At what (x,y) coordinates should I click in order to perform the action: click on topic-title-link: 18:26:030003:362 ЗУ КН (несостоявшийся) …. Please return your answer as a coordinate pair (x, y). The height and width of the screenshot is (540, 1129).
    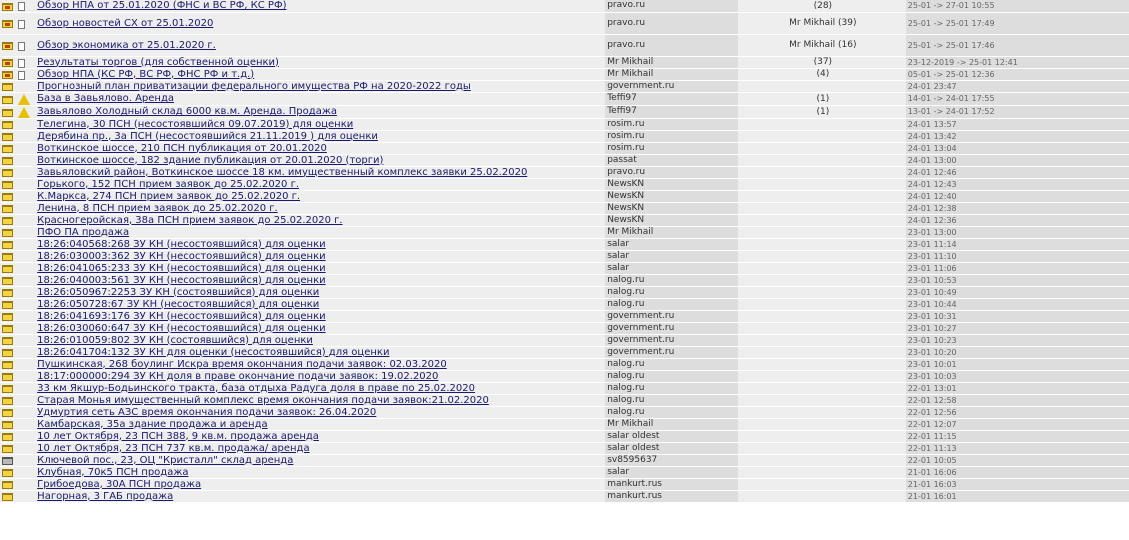
    Looking at the image, I should click on (181, 256).